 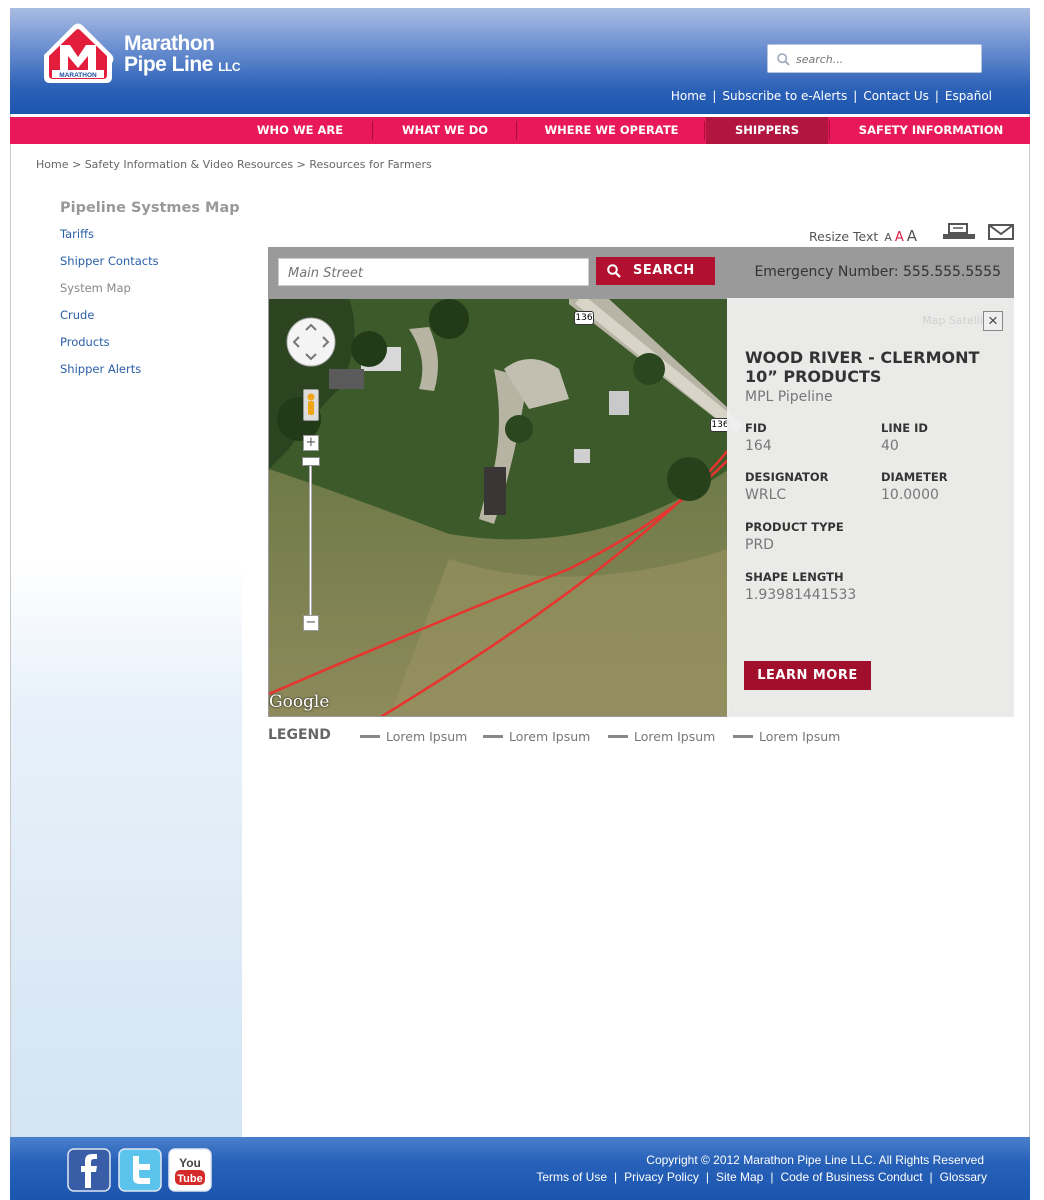 I want to click on nav-where-we-operate: WHERE WE OPERATE, so click(x=611, y=130).